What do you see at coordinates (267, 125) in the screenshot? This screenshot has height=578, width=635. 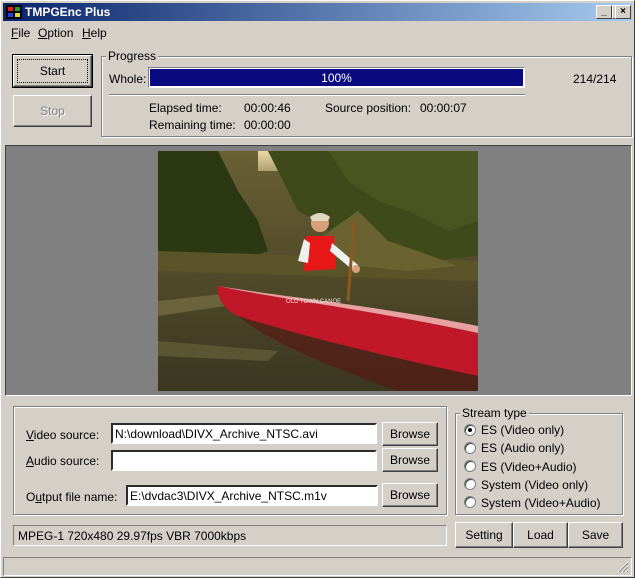 I see `remaining-value: 00:00:00` at bounding box center [267, 125].